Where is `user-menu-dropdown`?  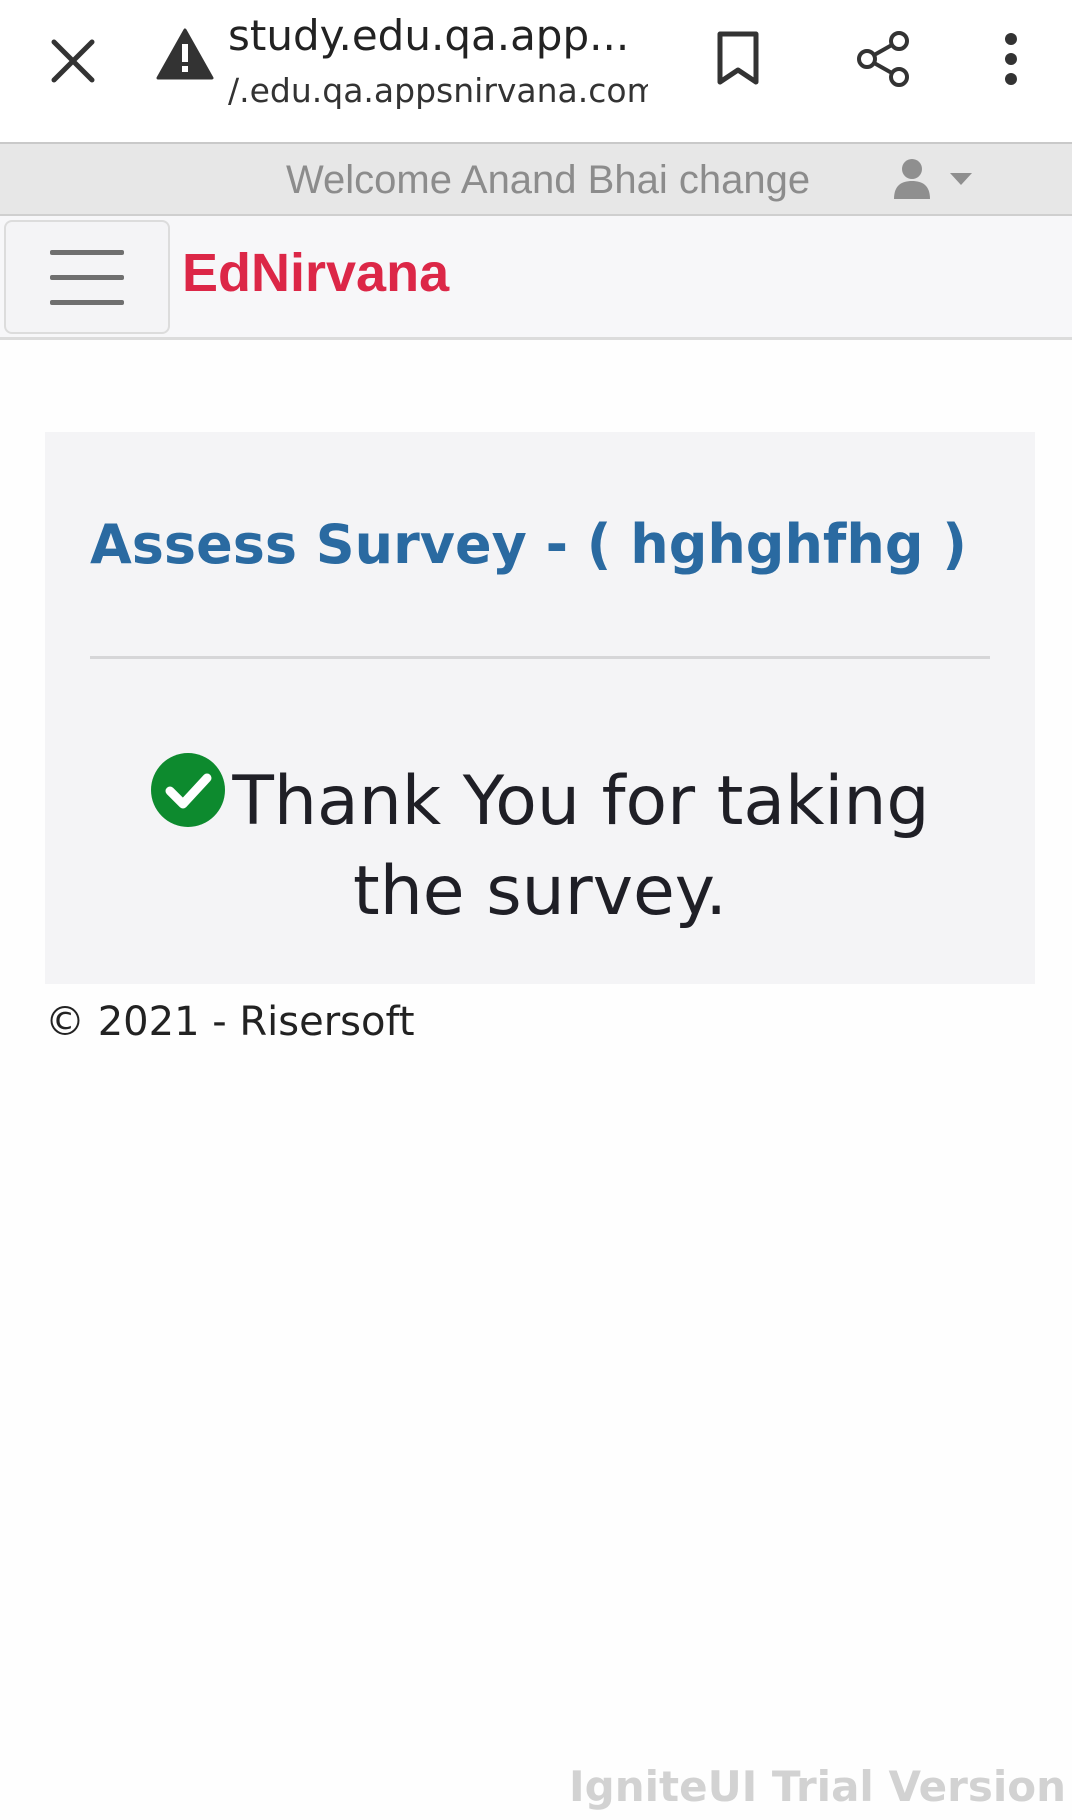
user-menu-dropdown is located at coordinates (947, 179).